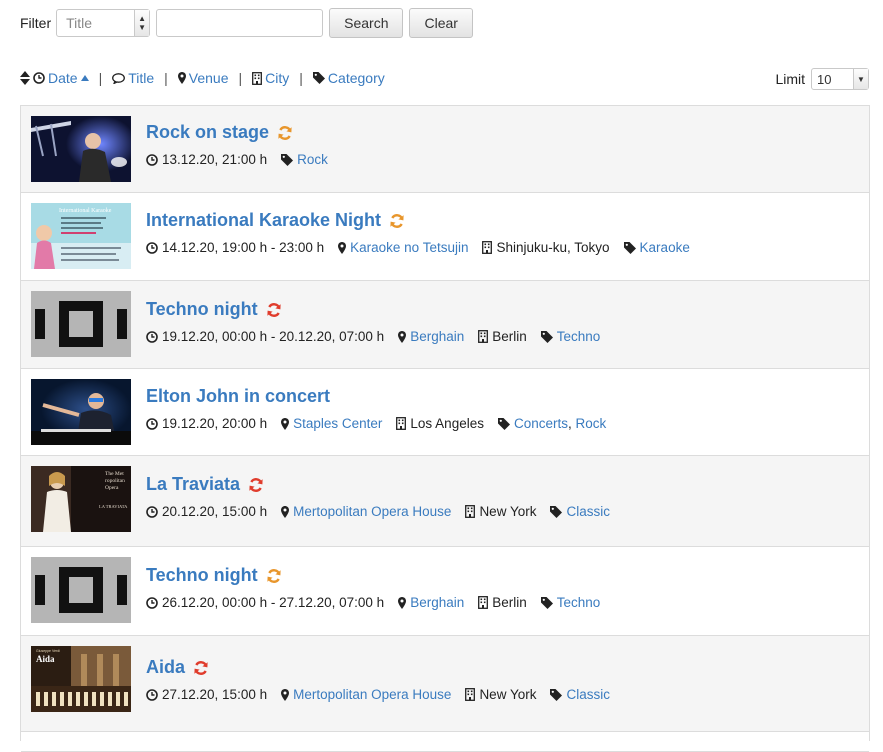 Image resolution: width=883 pixels, height=752 pixels. I want to click on event-title-link: International Karaoke Night, so click(263, 220).